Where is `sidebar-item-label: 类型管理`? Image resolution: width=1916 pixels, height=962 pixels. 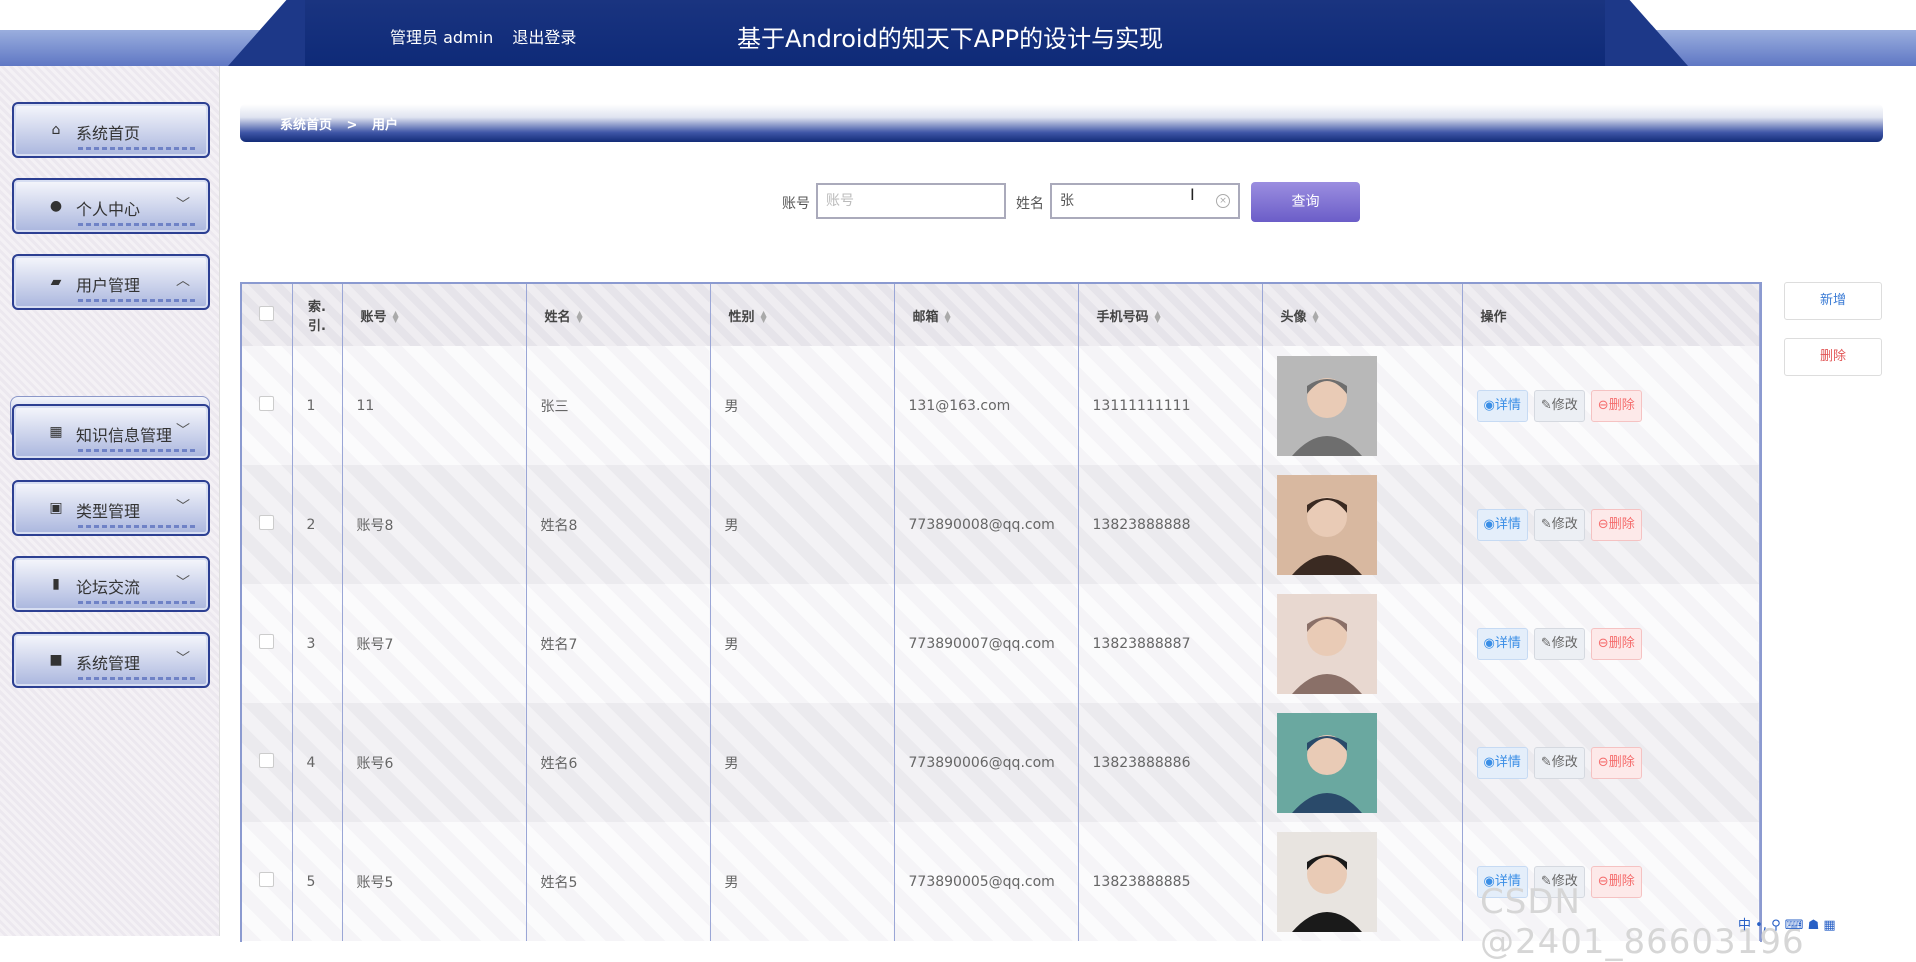
sidebar-item-label: 类型管理 is located at coordinates (108, 511).